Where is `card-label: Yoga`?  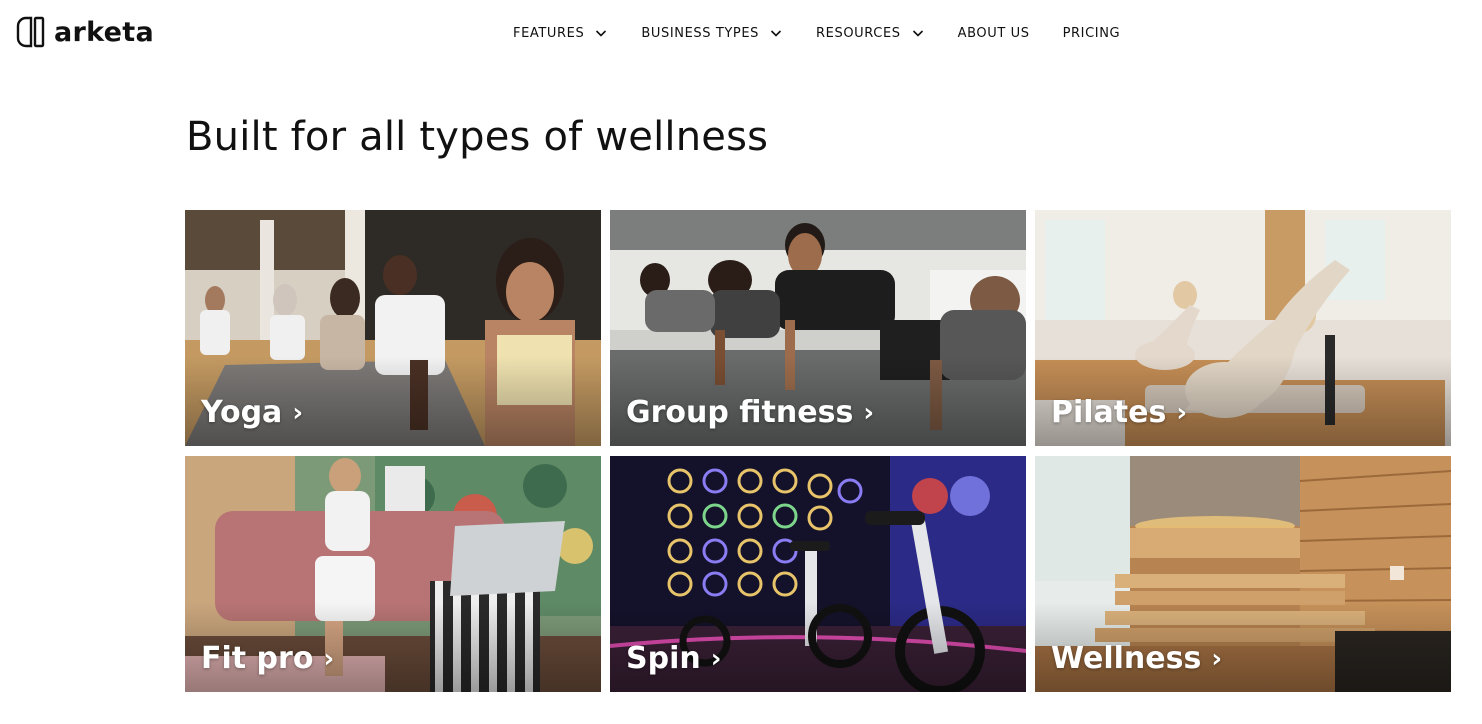
card-label: Yoga is located at coordinates (242, 412).